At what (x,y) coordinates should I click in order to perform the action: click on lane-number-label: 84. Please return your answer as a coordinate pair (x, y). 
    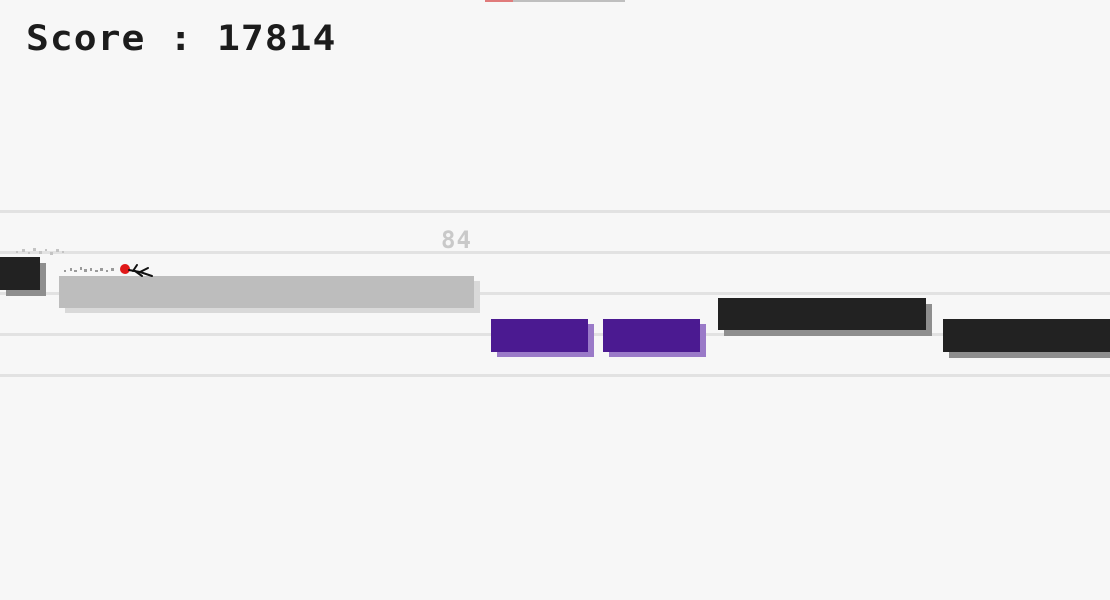
    Looking at the image, I should click on (456, 240).